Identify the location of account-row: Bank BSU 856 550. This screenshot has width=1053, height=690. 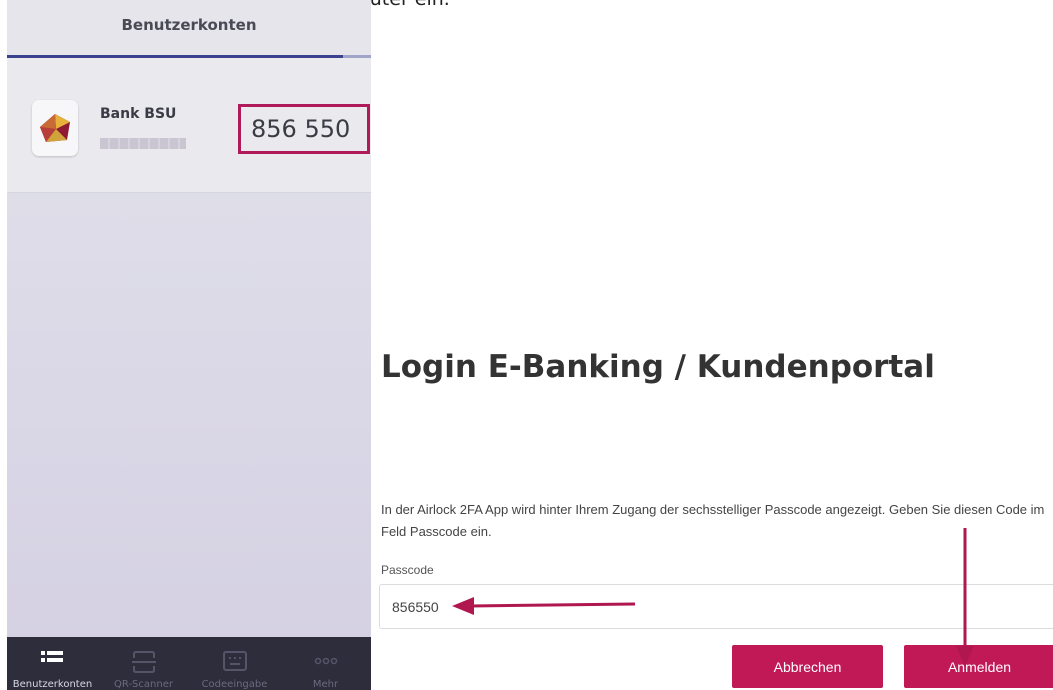
(189, 125).